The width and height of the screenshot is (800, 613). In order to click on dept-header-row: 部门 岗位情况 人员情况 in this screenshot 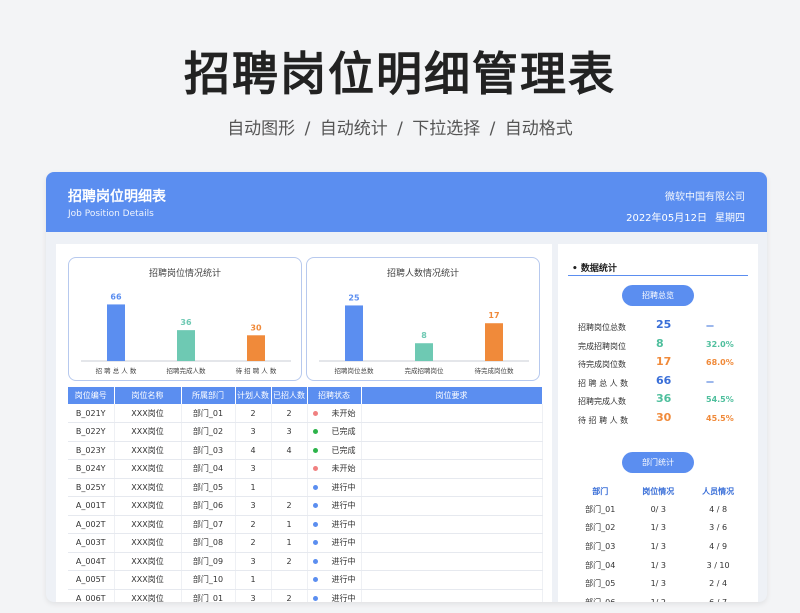, I will do `click(660, 491)`.